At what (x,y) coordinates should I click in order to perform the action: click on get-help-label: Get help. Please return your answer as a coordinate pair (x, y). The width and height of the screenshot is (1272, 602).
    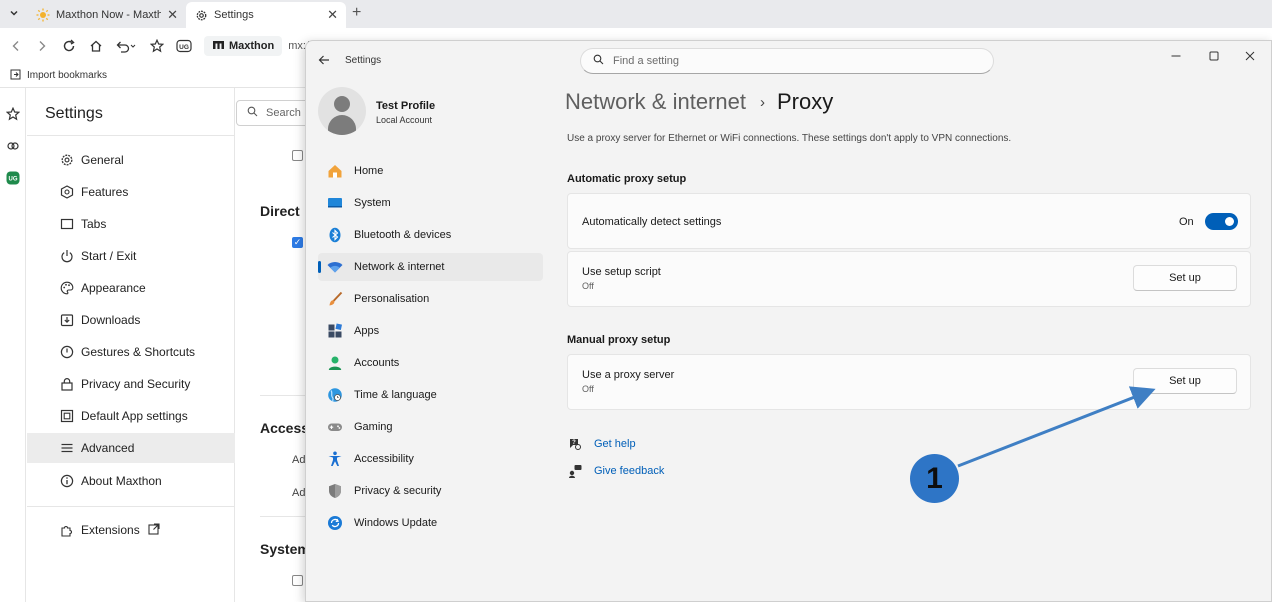
    Looking at the image, I should click on (615, 444).